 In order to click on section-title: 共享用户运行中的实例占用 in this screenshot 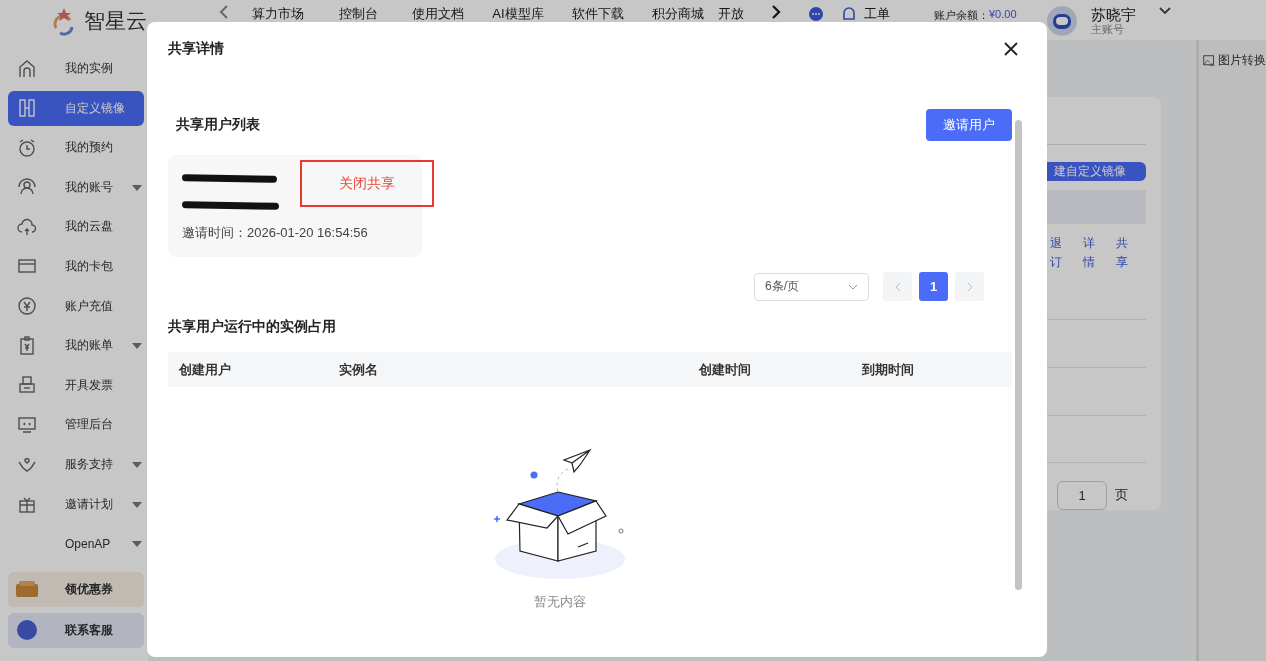, I will do `click(252, 327)`.